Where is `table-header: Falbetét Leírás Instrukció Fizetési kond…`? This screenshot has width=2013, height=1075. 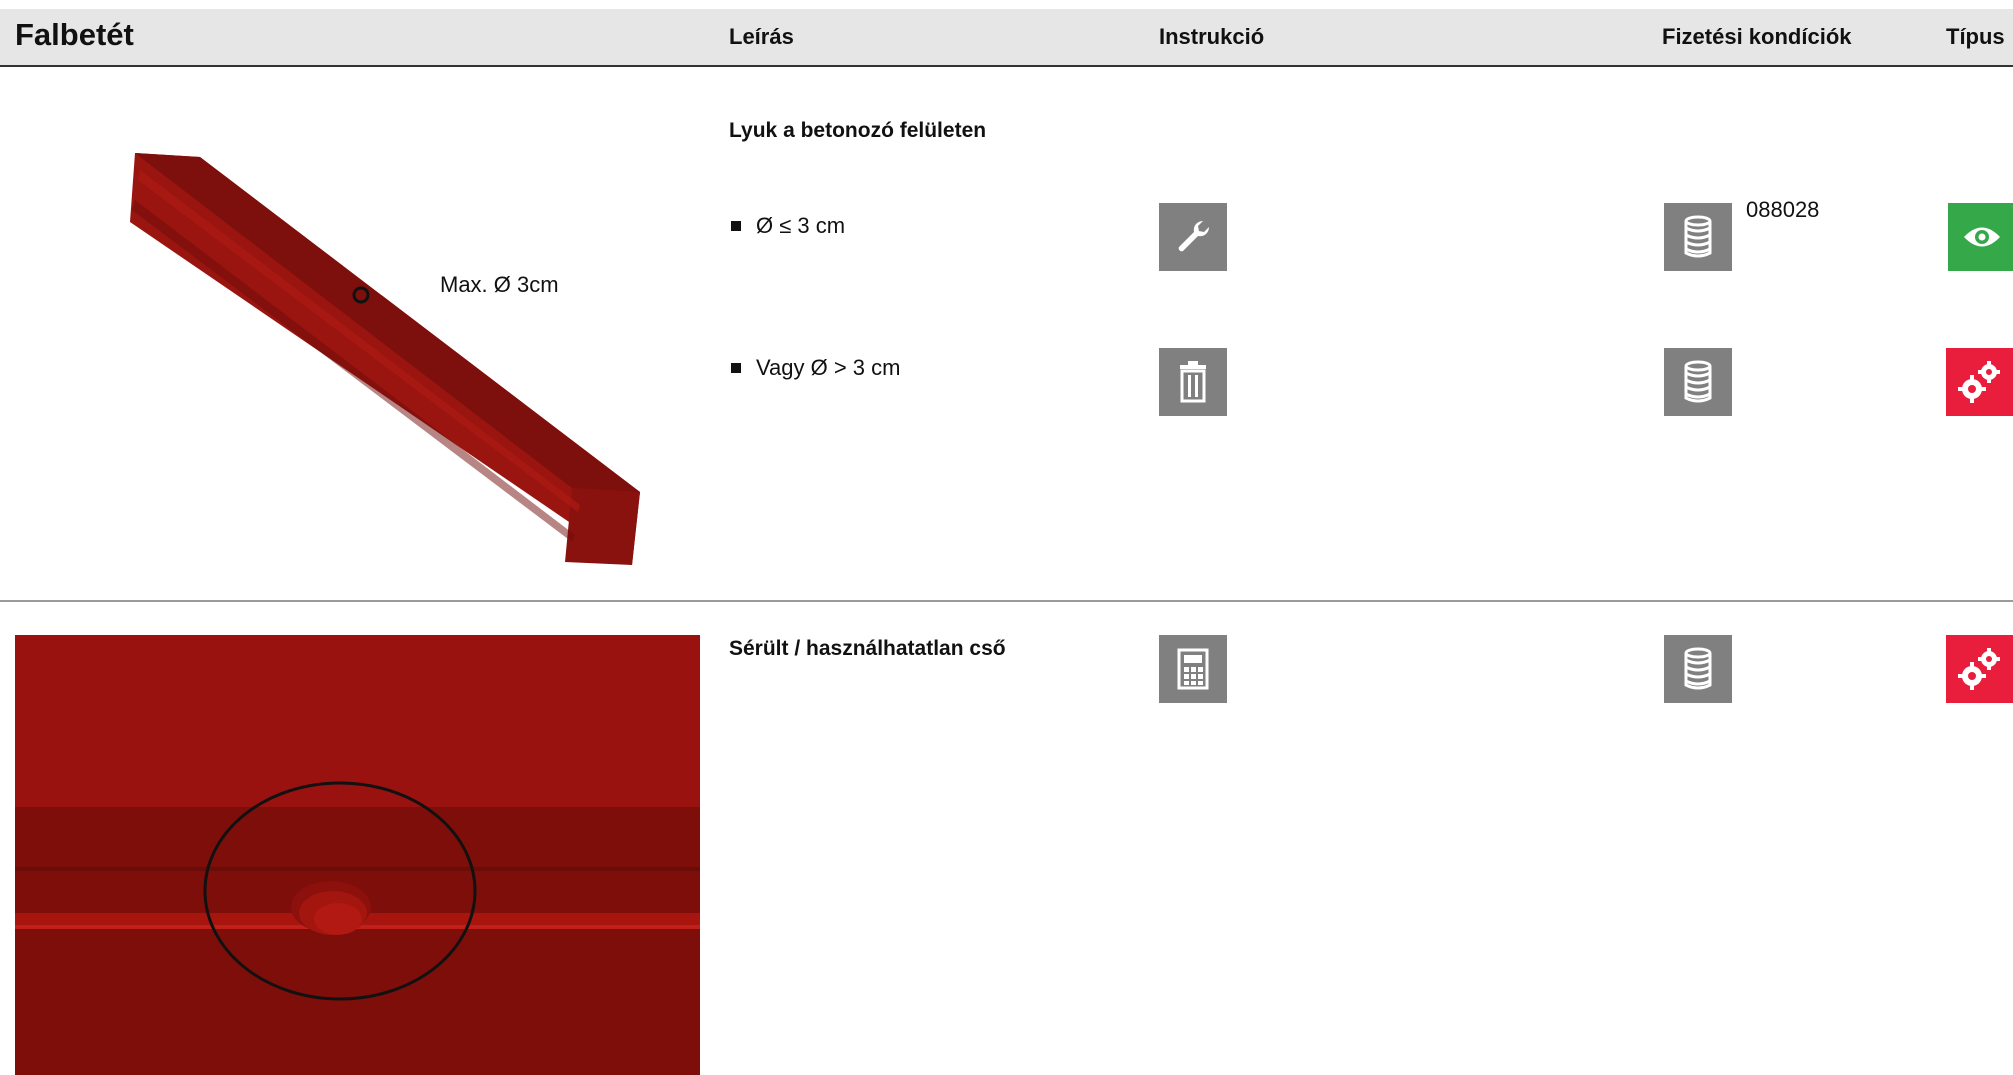 table-header: Falbetét Leírás Instrukció Fizetési kond… is located at coordinates (1006, 38).